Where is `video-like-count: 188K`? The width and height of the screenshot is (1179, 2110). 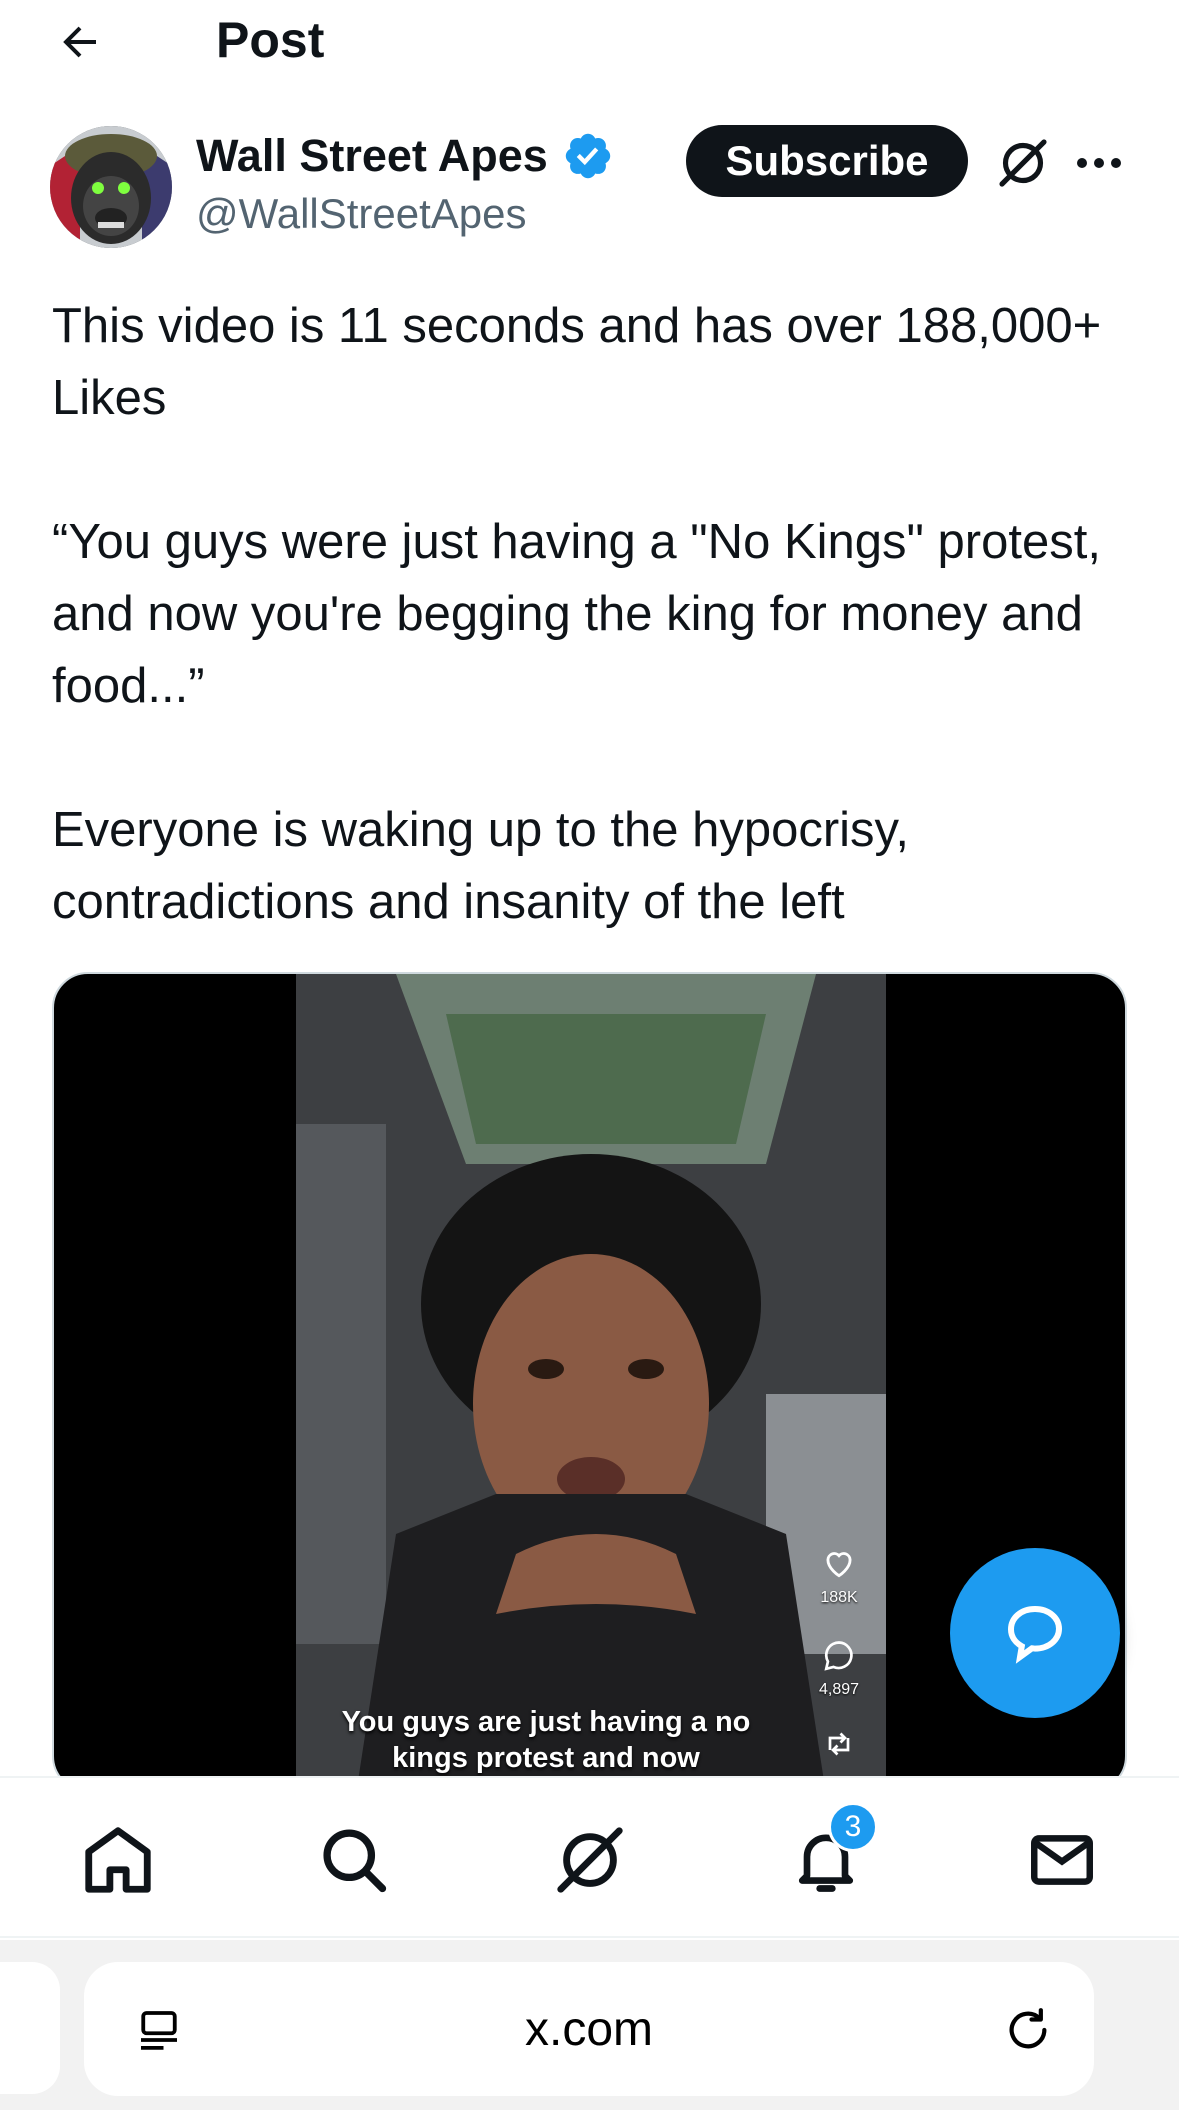
video-like-count: 188K is located at coordinates (839, 1597).